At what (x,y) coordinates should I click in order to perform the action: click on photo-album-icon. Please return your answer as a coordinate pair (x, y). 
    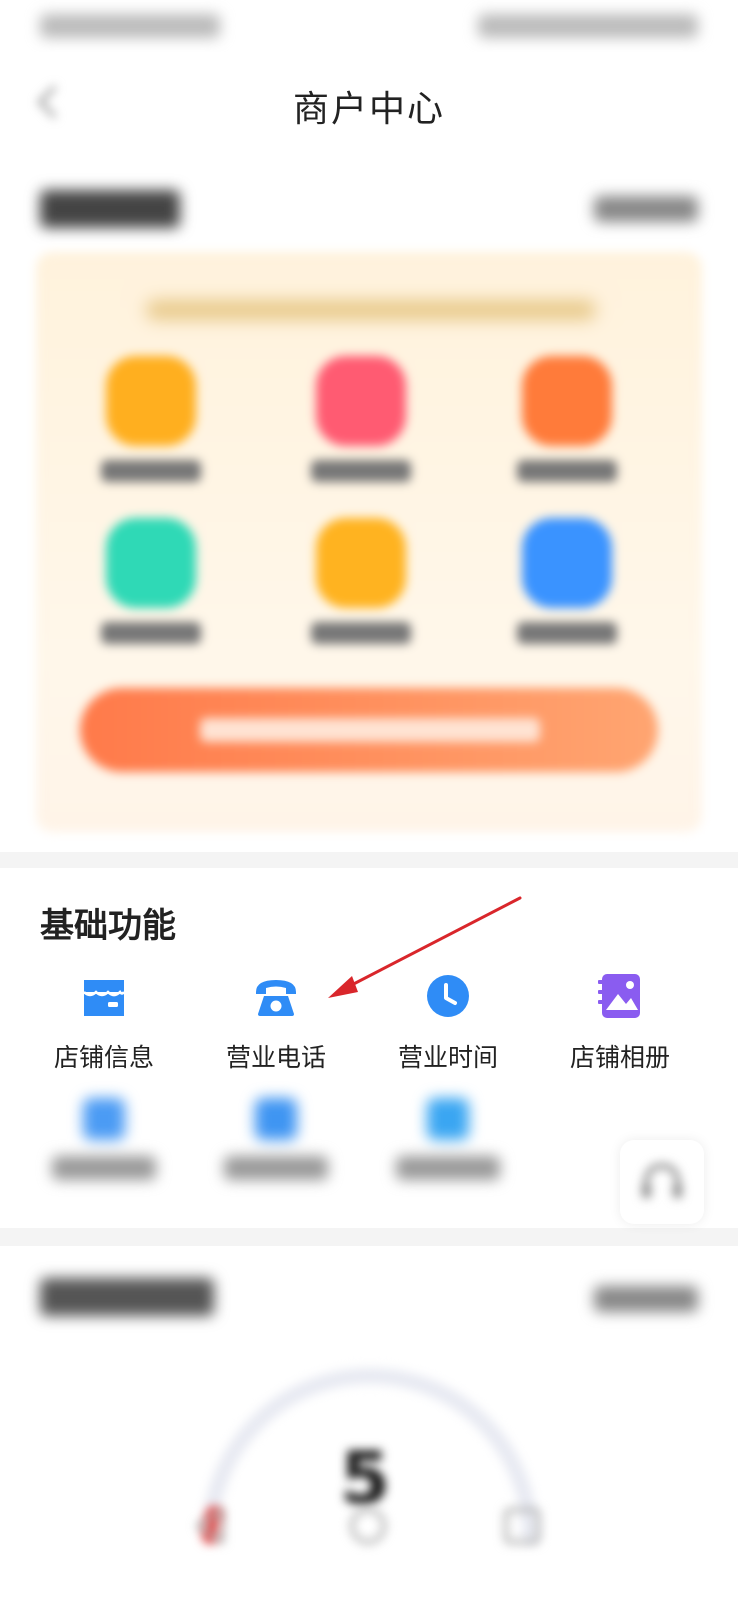
    Looking at the image, I should click on (619, 996).